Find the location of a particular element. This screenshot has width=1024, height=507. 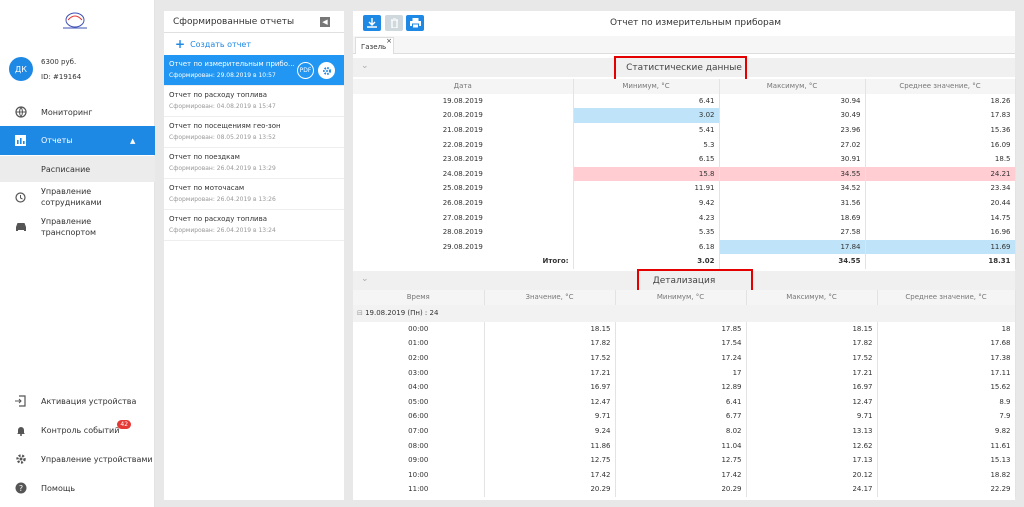

reports-title: Сформированные отчеты is located at coordinates (234, 21).